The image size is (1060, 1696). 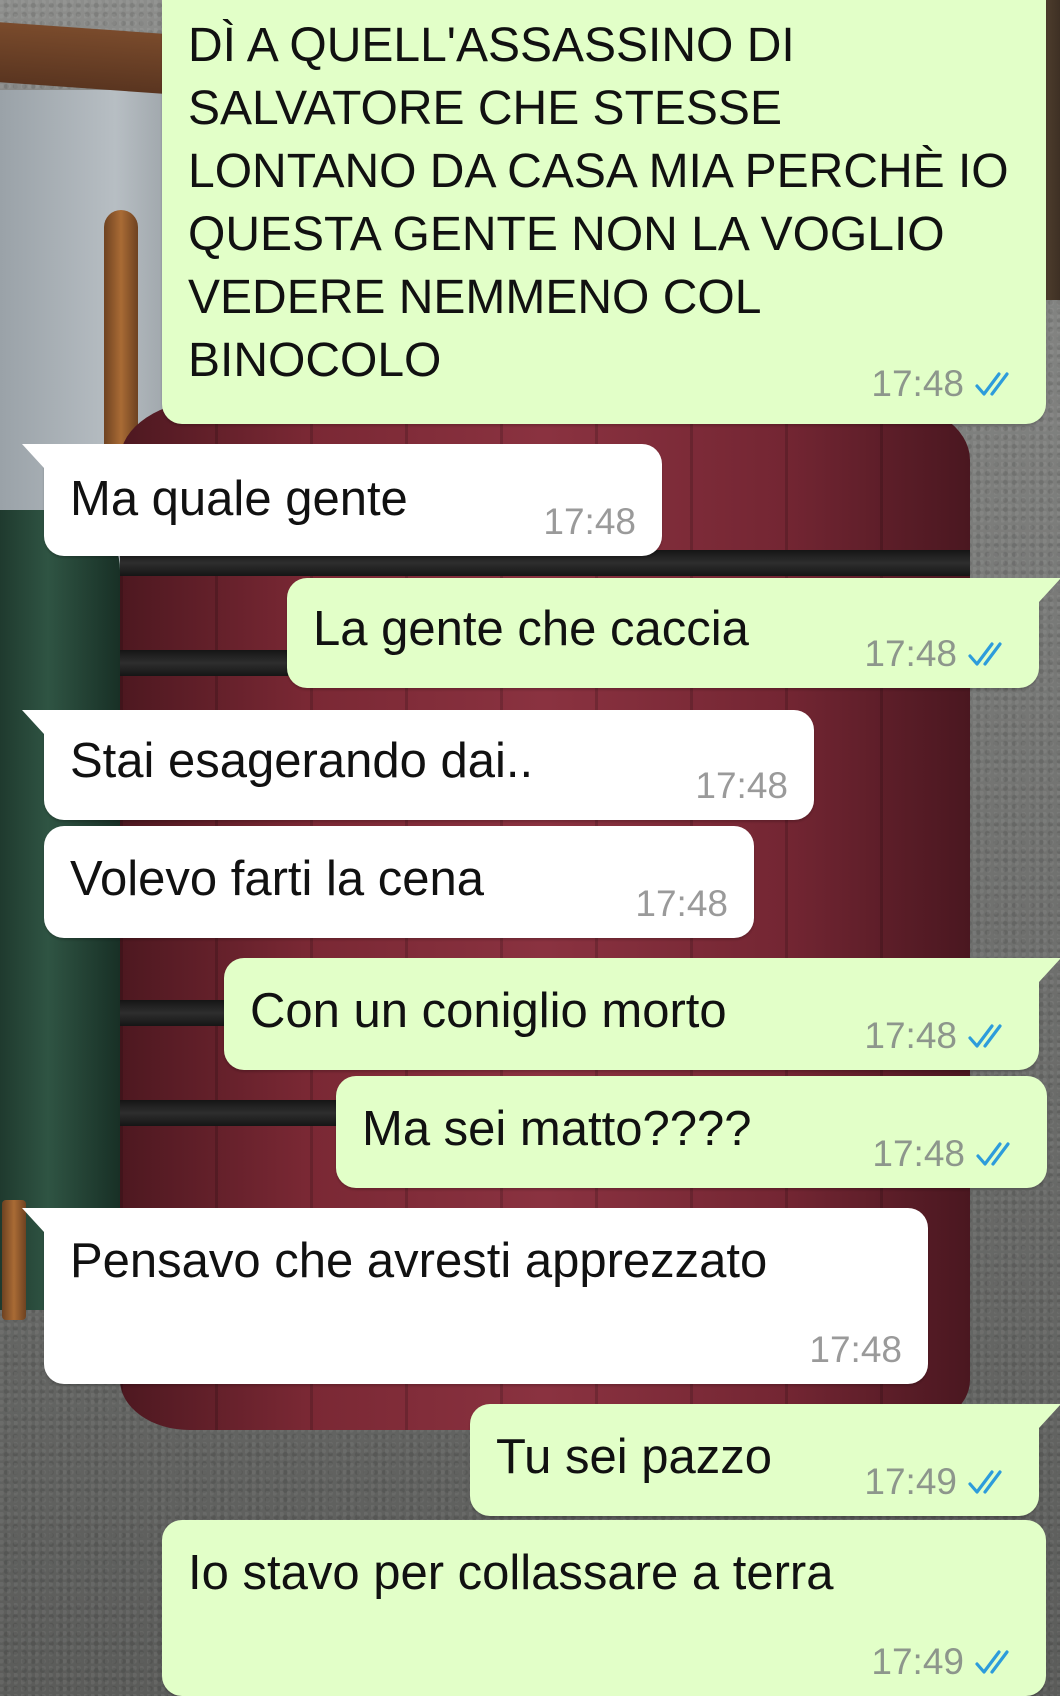 I want to click on message-bubble-outgoing: Con un coniglio morto 17:48, so click(x=642, y=1014).